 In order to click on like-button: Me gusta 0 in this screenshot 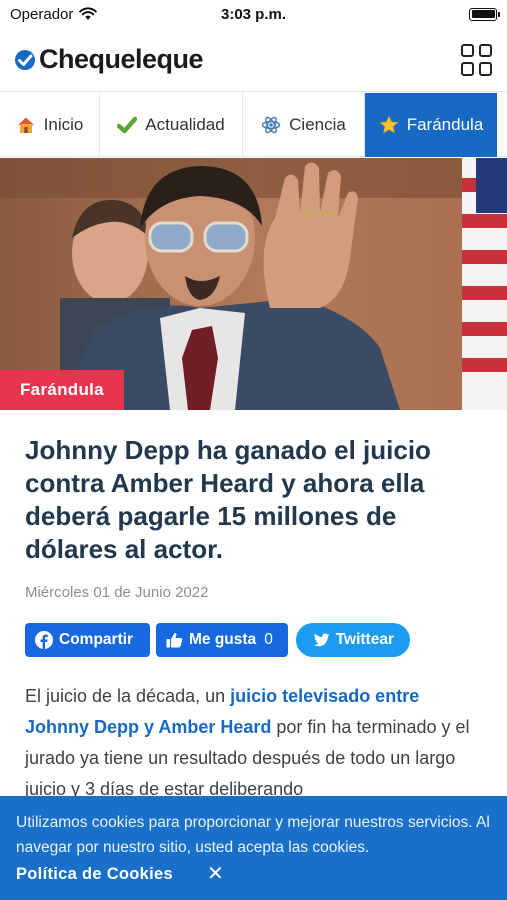, I will do `click(222, 640)`.